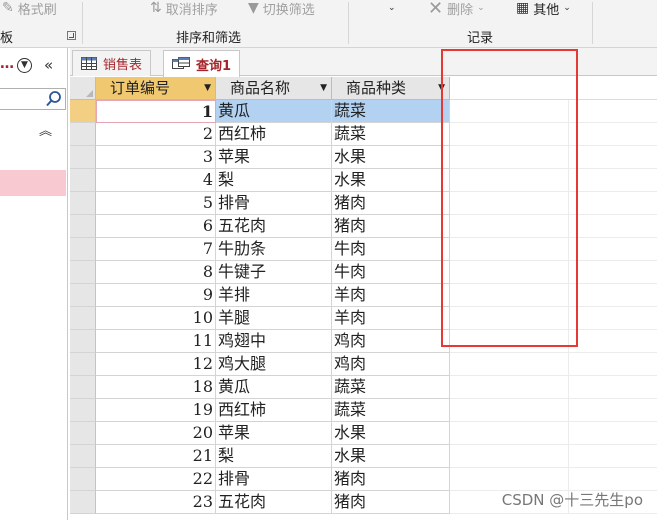  I want to click on table-row: 11 鸡翅中 鸡肉, so click(363, 341).